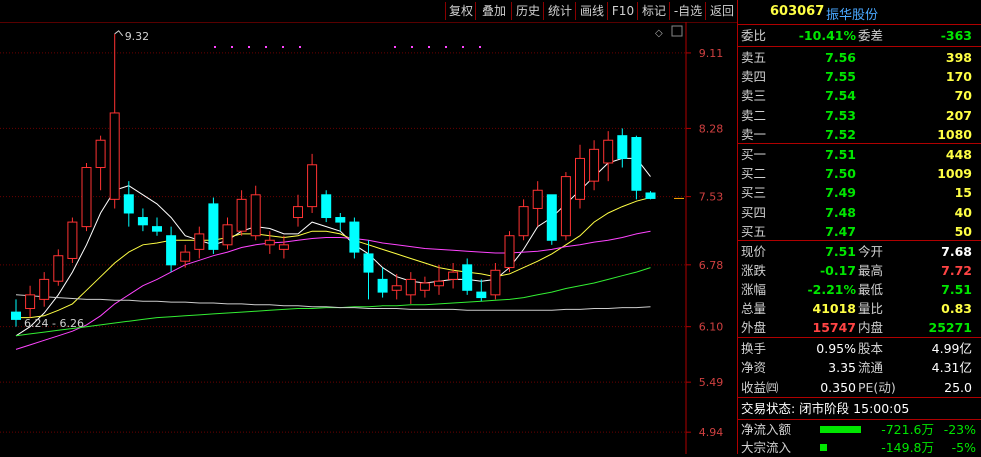  What do you see at coordinates (687, 11) in the screenshot?
I see `toolbar-button-7: -自选` at bounding box center [687, 11].